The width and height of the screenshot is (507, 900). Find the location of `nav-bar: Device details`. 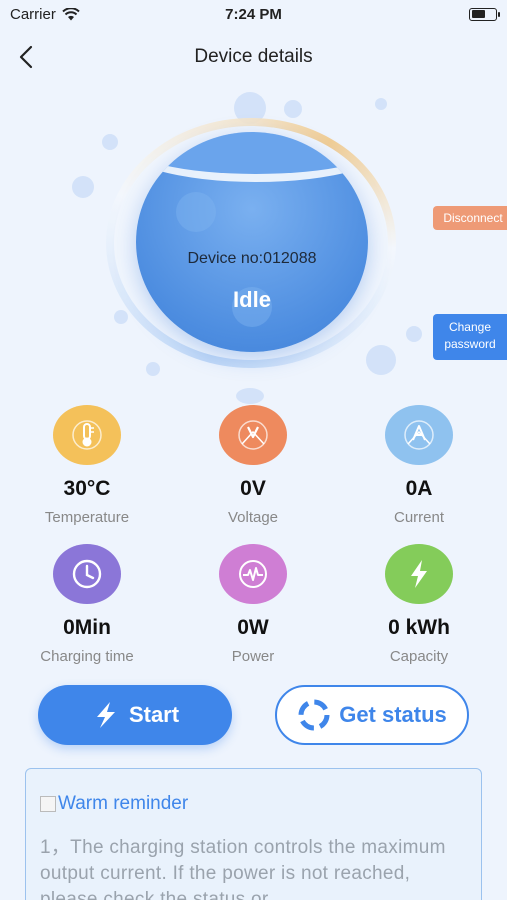

nav-bar: Device details is located at coordinates (253, 57).